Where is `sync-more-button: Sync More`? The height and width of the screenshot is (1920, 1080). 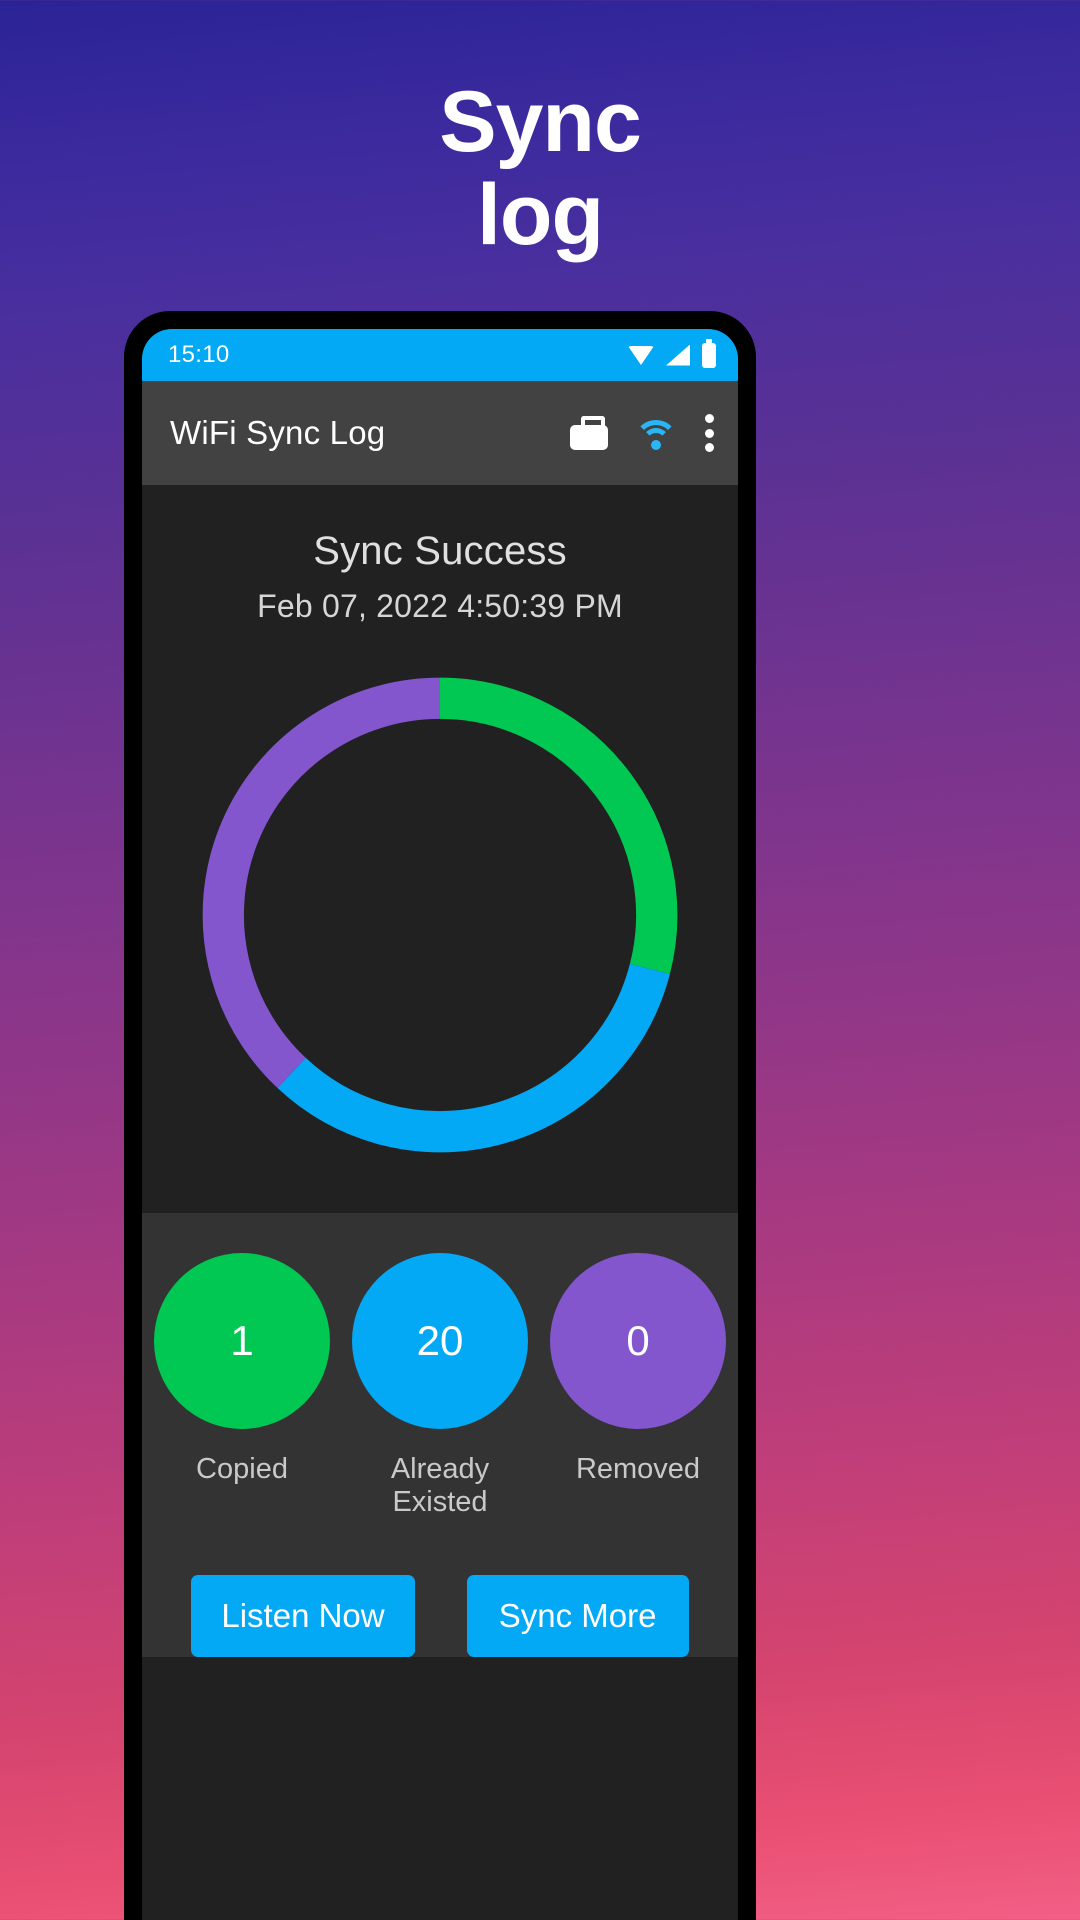 sync-more-button: Sync More is located at coordinates (577, 1616).